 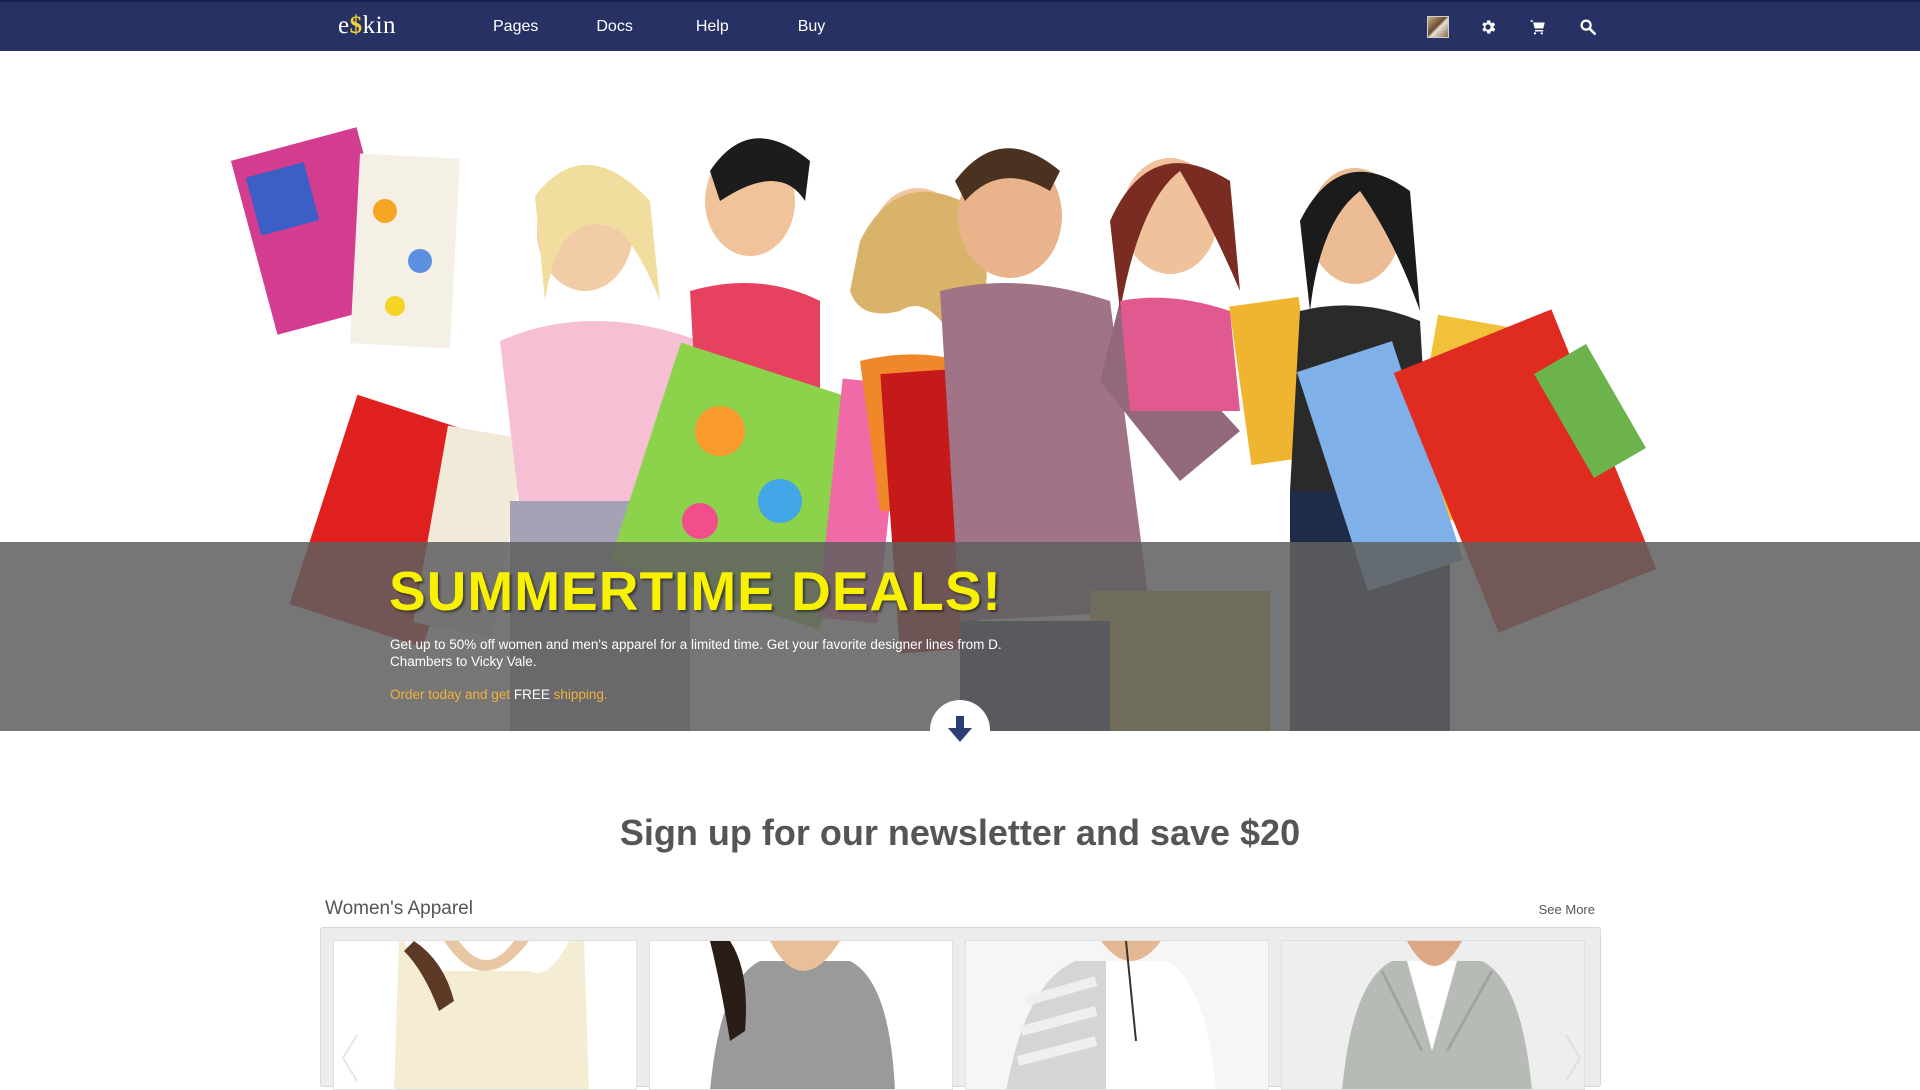 I want to click on nav-item-docs: Docs, so click(x=616, y=27).